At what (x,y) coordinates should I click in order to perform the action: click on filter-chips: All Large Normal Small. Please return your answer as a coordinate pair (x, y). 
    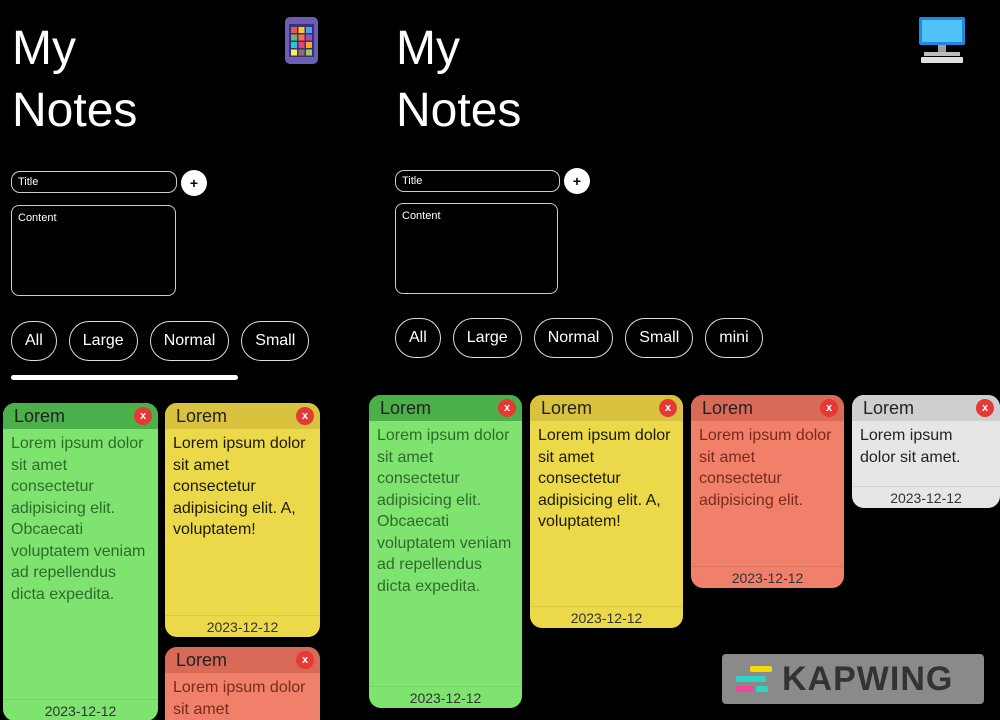
    Looking at the image, I should click on (160, 341).